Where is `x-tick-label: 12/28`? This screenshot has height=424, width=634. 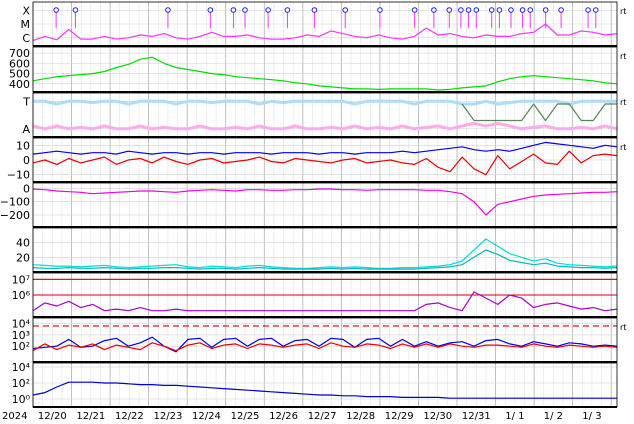 x-tick-label: 12/28 is located at coordinates (360, 416).